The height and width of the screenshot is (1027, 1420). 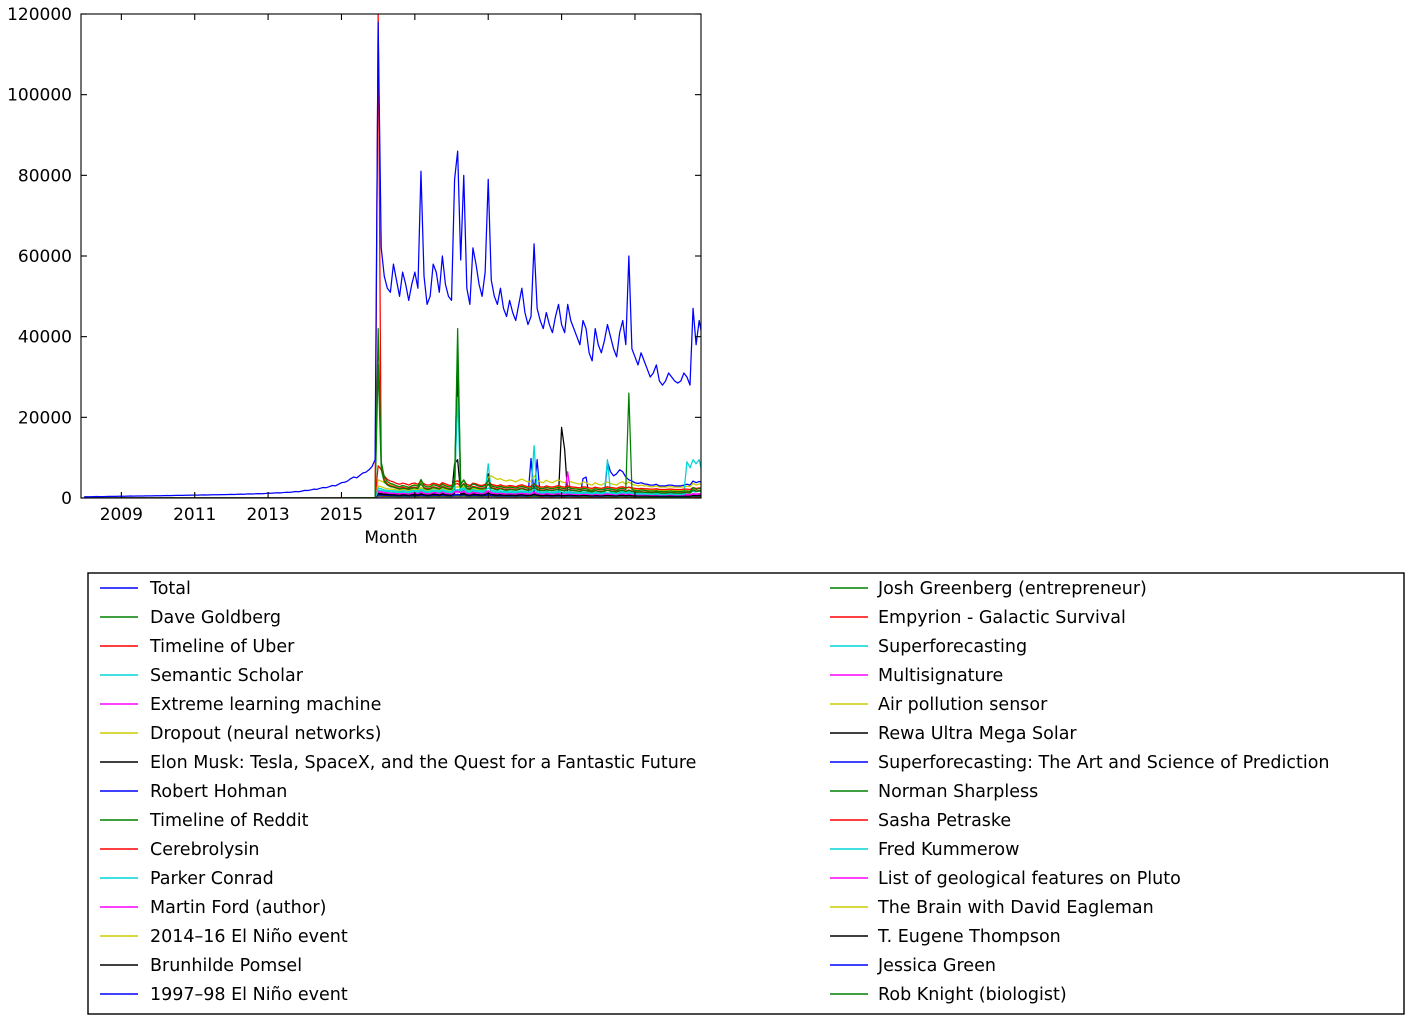 I want to click on x-tick-label: 2019, so click(x=488, y=515).